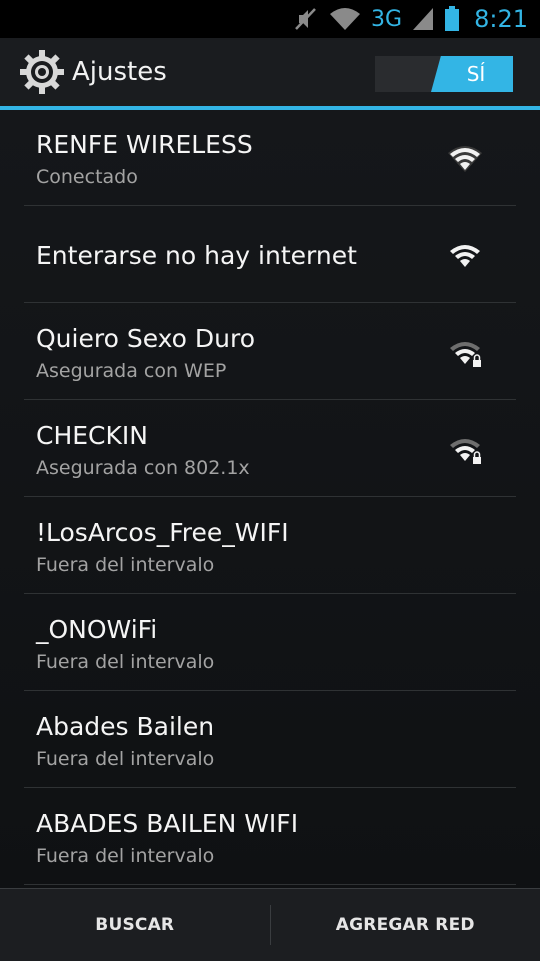  What do you see at coordinates (386, 19) in the screenshot?
I see `network-type-label: 3G` at bounding box center [386, 19].